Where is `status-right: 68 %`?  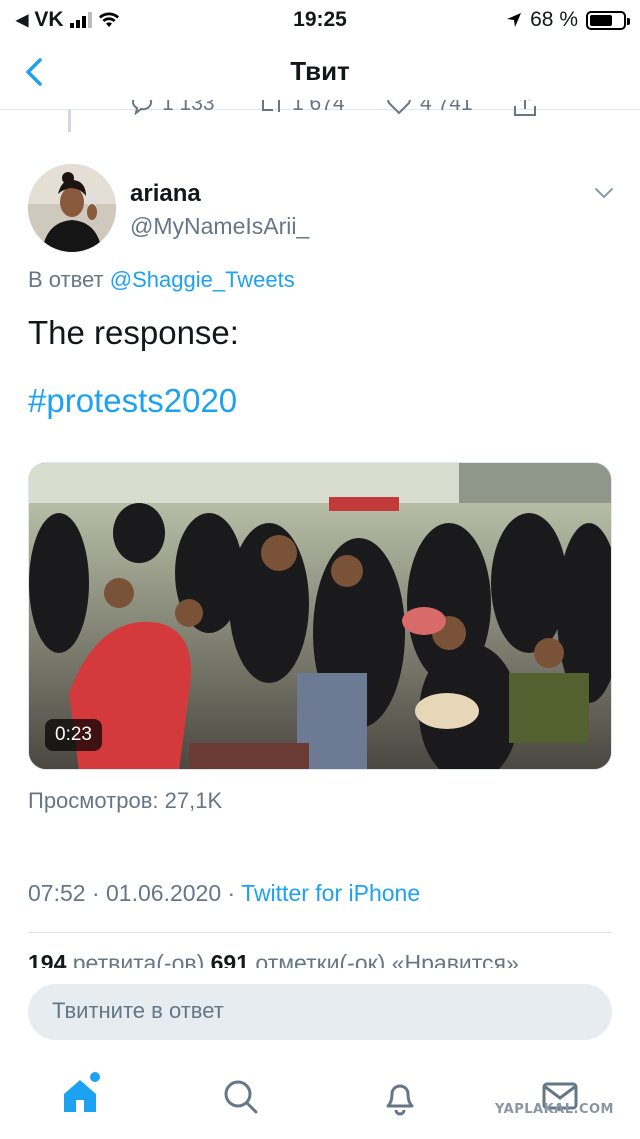 status-right: 68 % is located at coordinates (568, 20).